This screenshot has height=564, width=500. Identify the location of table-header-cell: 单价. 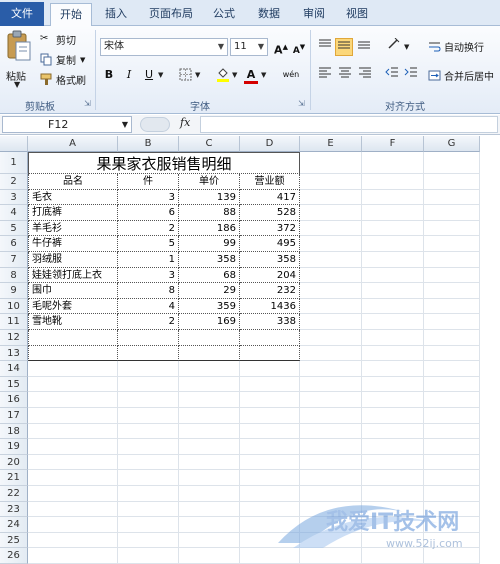
(209, 182).